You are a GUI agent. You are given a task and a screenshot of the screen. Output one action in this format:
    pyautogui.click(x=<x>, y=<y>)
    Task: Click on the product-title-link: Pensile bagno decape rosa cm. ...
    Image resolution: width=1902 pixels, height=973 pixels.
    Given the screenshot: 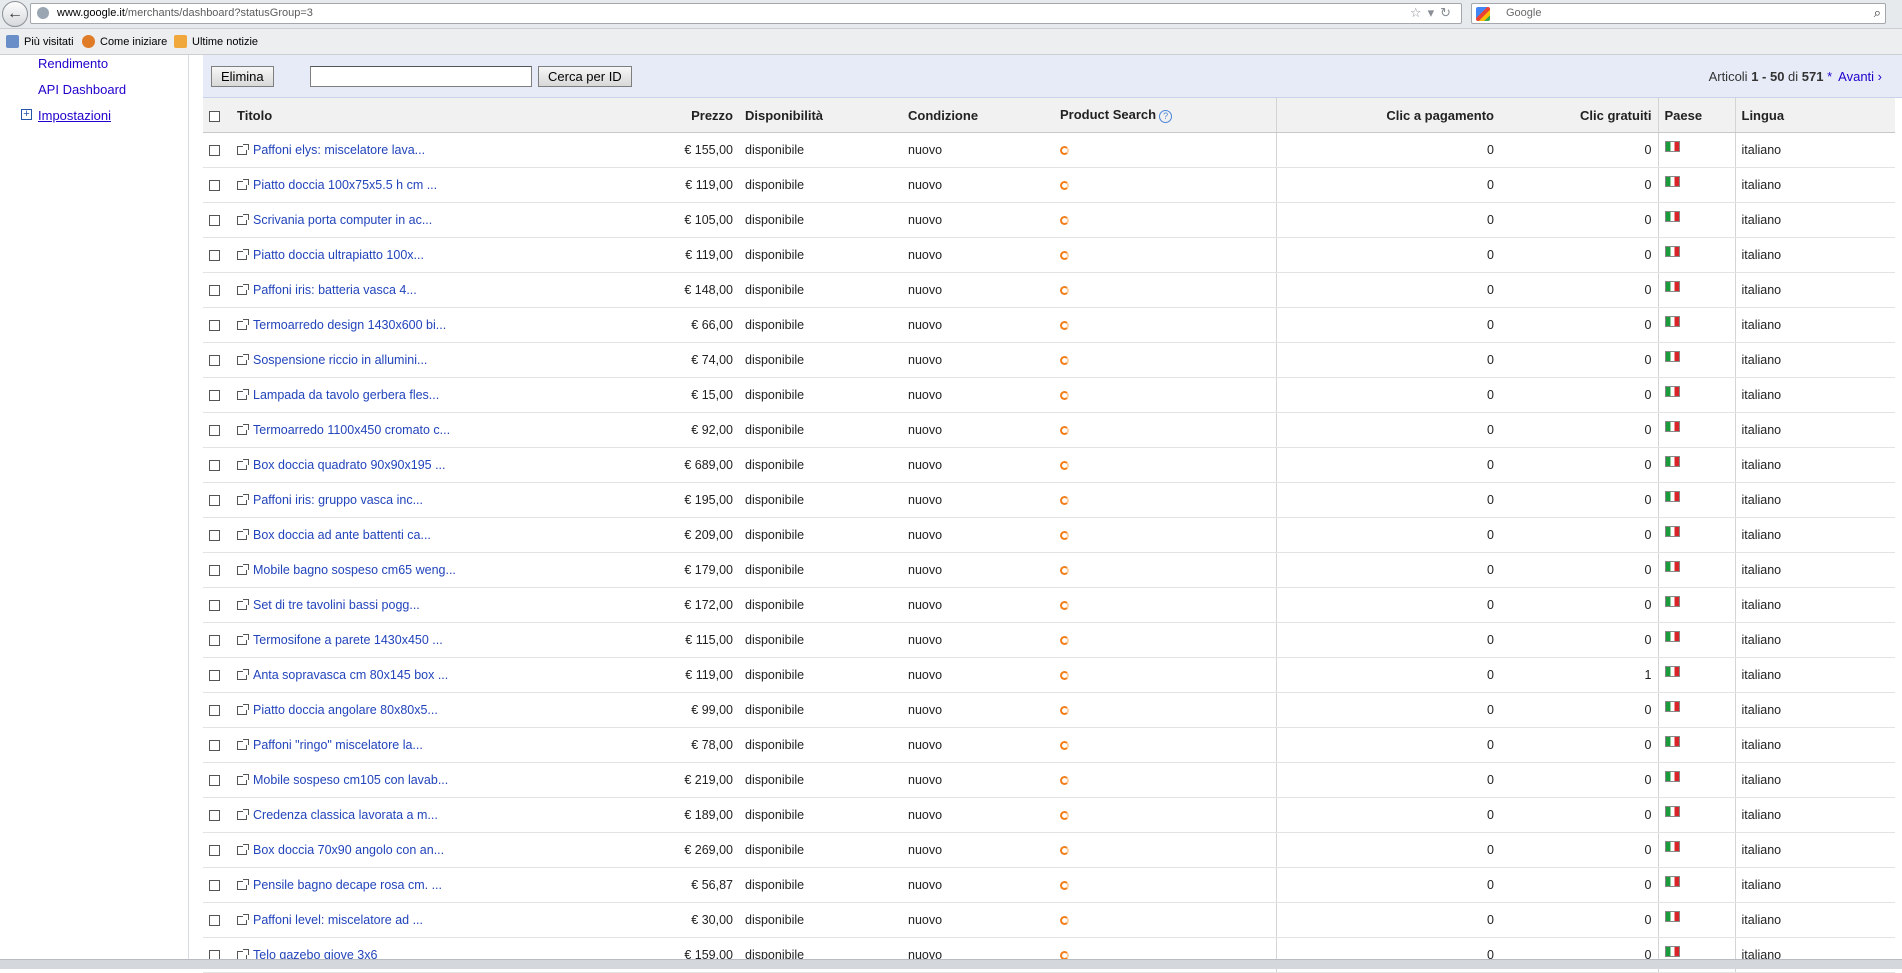 What is the action you would take?
    pyautogui.click(x=347, y=885)
    